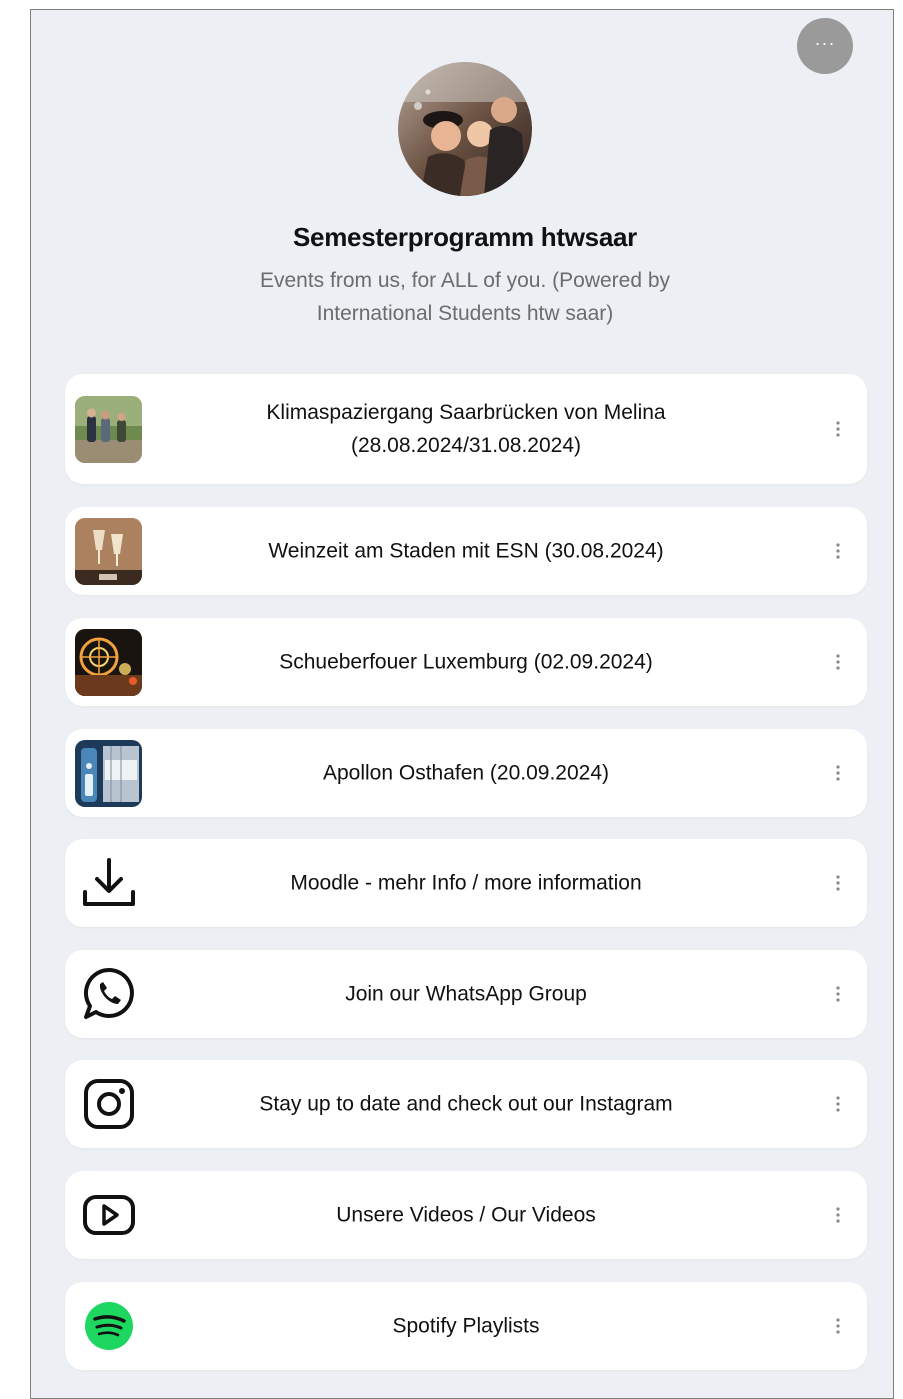 This screenshot has height=1399, width=903. What do you see at coordinates (108, 773) in the screenshot?
I see `apollon-photo-thumbnail` at bounding box center [108, 773].